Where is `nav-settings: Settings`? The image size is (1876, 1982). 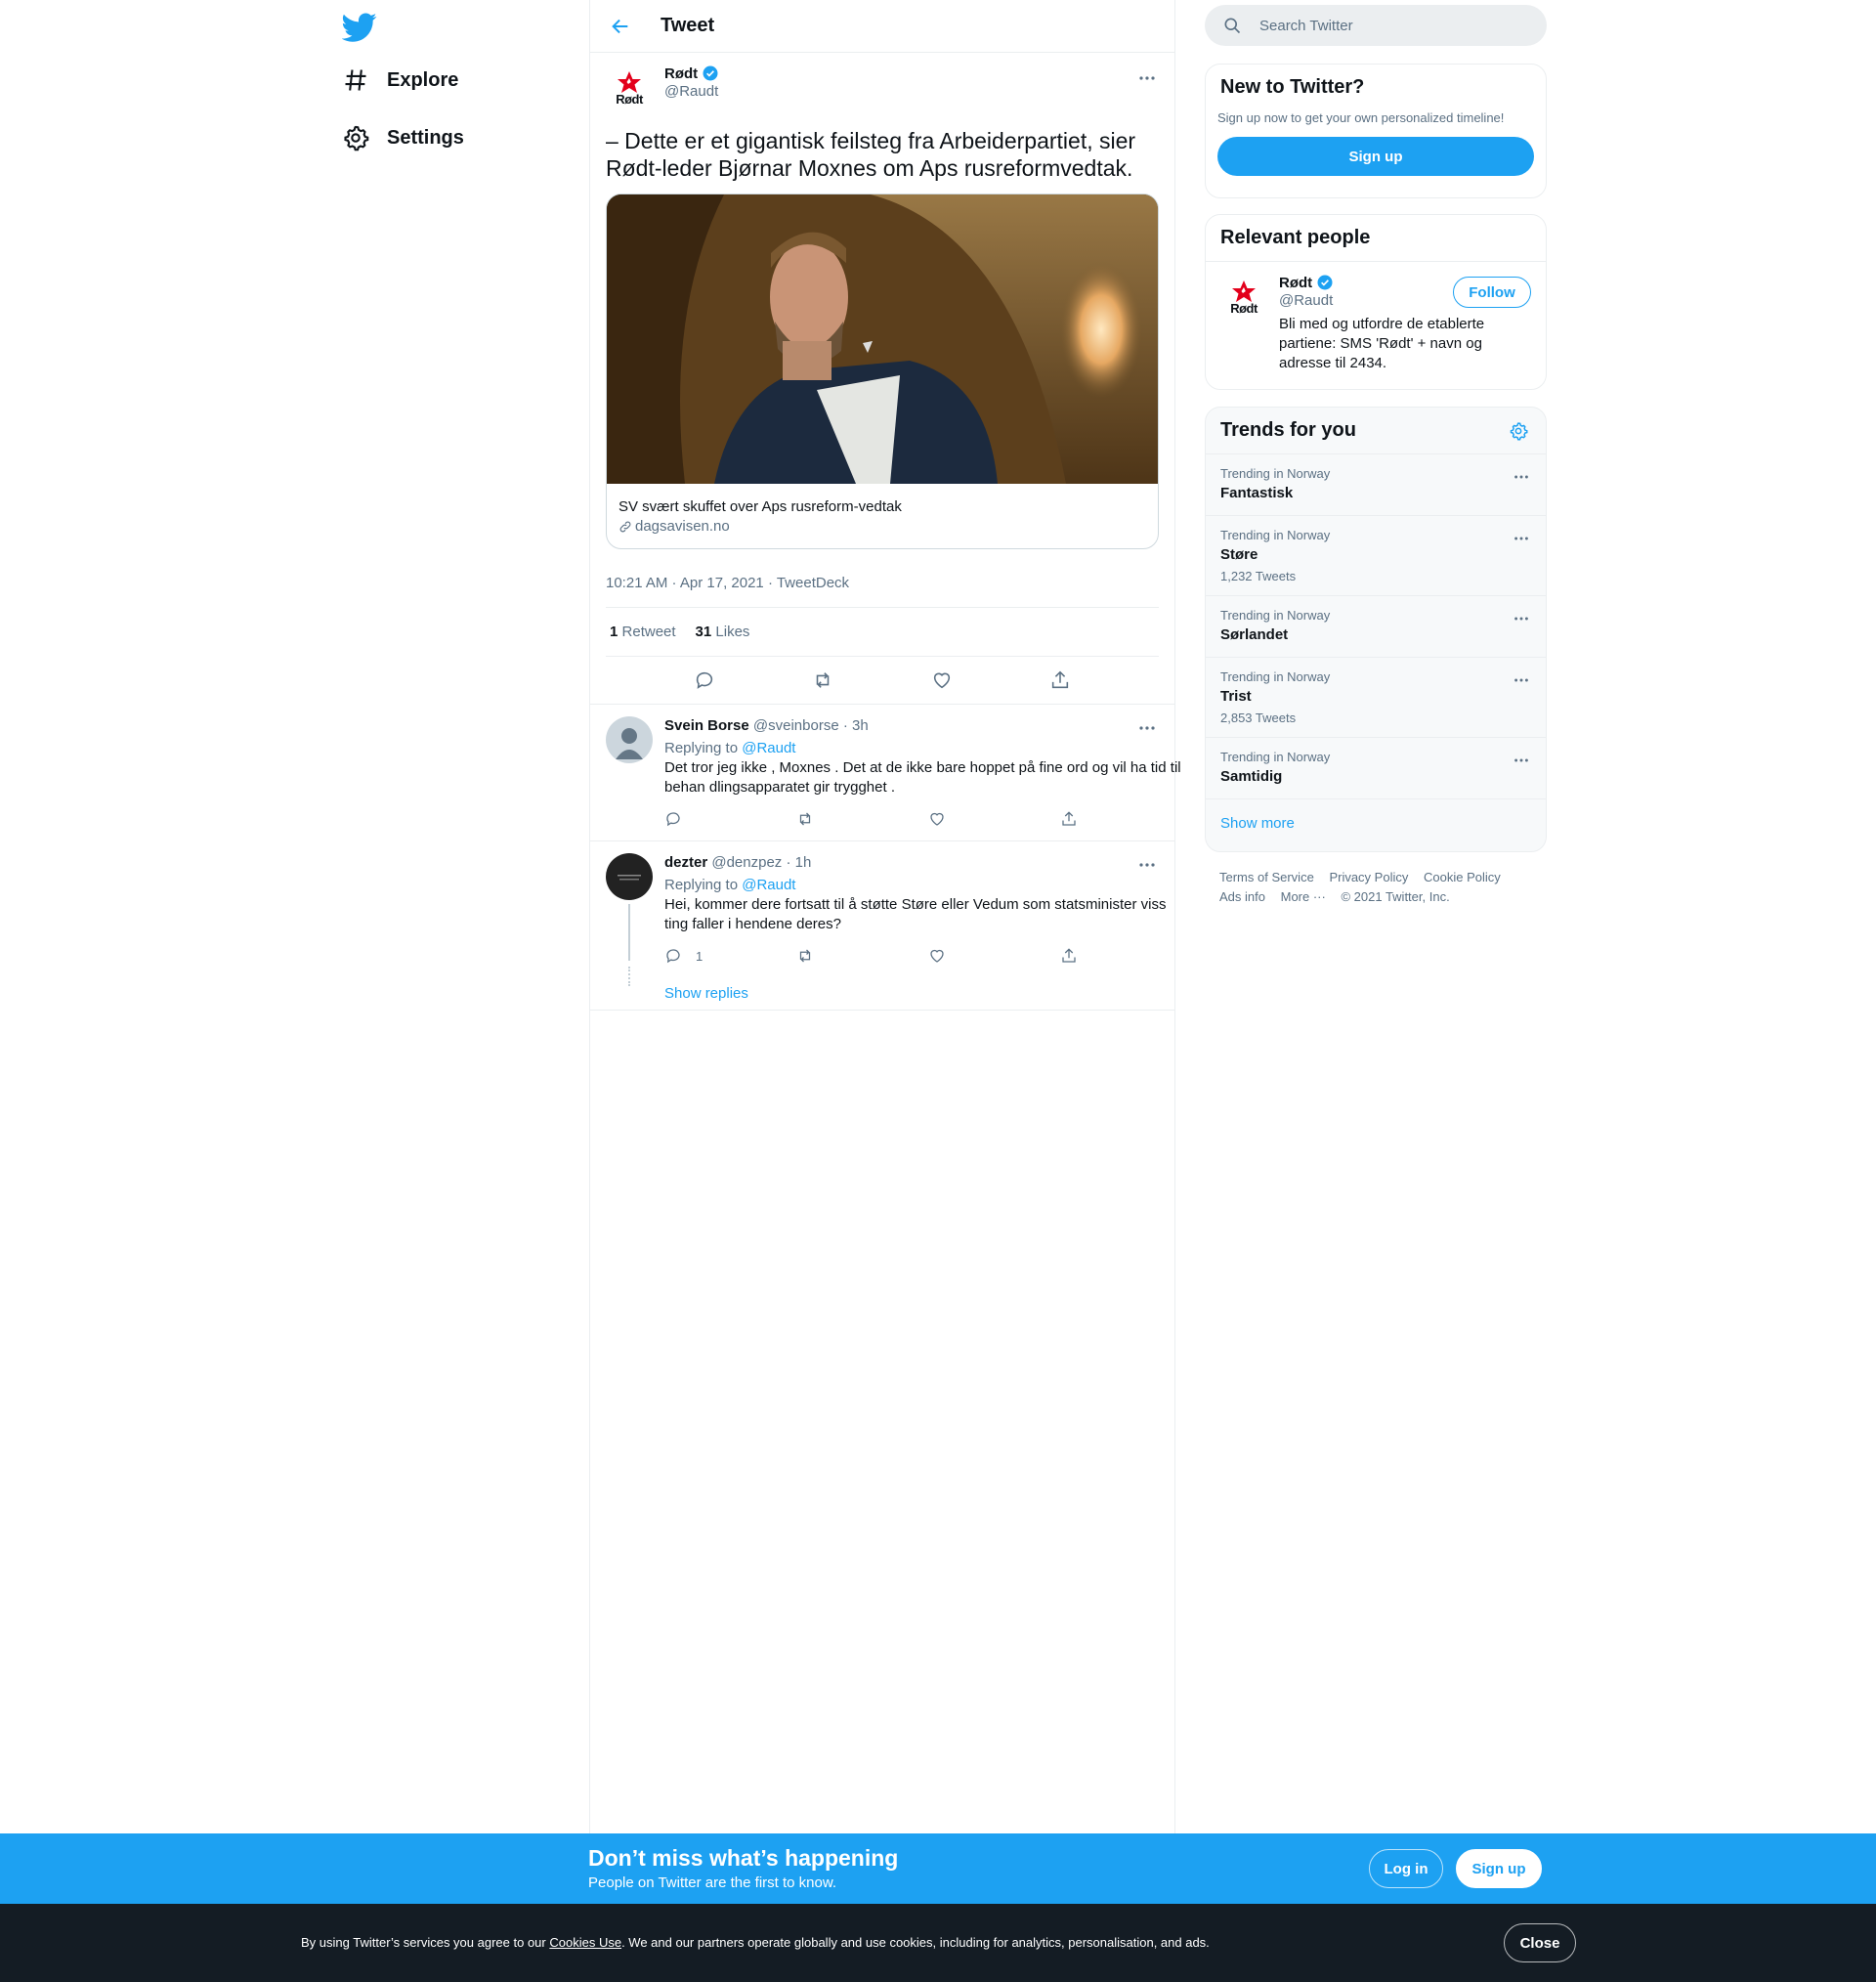 nav-settings: Settings is located at coordinates (403, 137).